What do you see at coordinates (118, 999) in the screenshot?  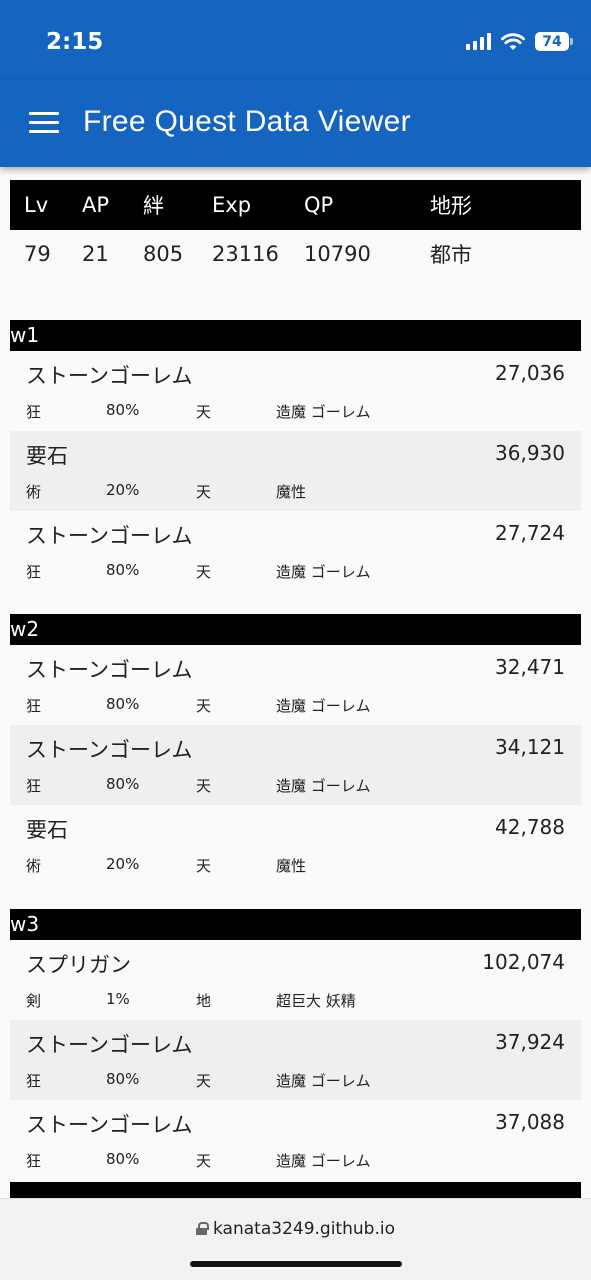 I see `enemy-rate: 1%` at bounding box center [118, 999].